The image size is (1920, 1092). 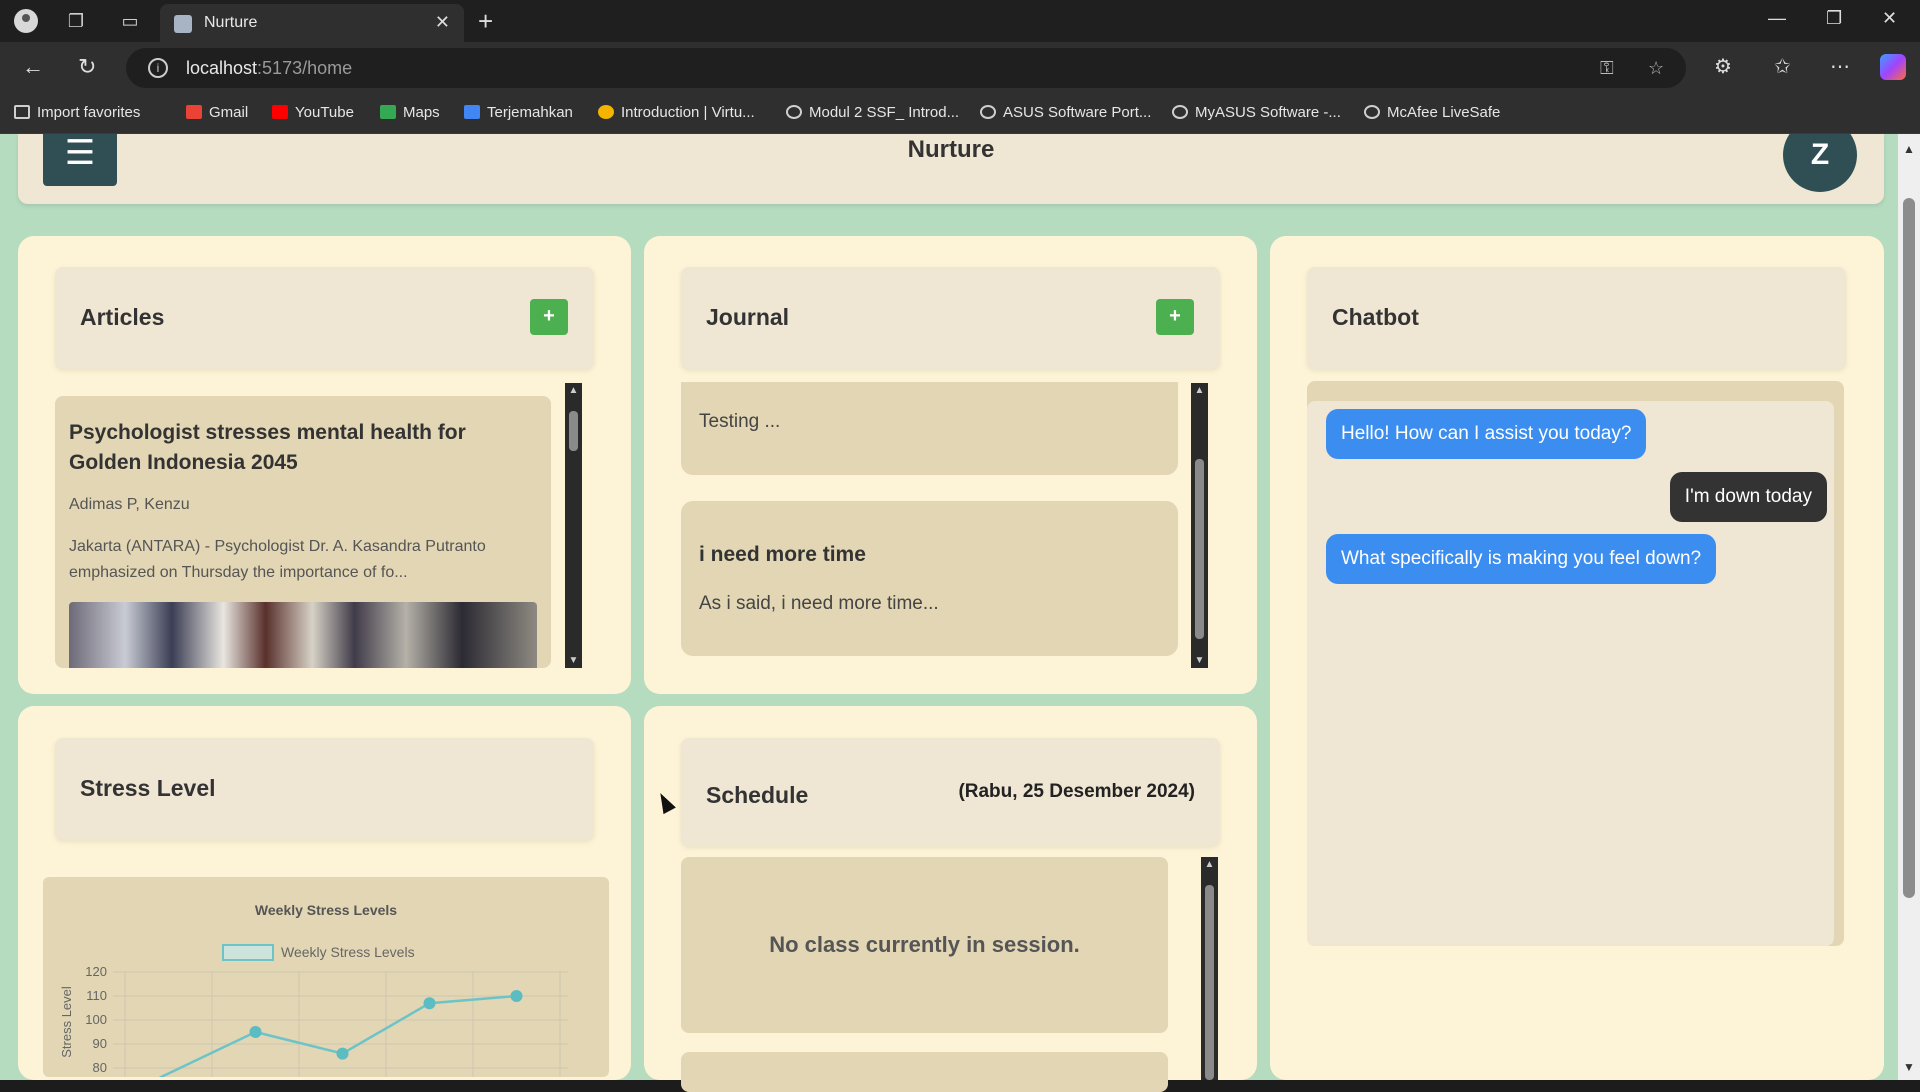 I want to click on tab-actions-icon: ▭, so click(x=130, y=21).